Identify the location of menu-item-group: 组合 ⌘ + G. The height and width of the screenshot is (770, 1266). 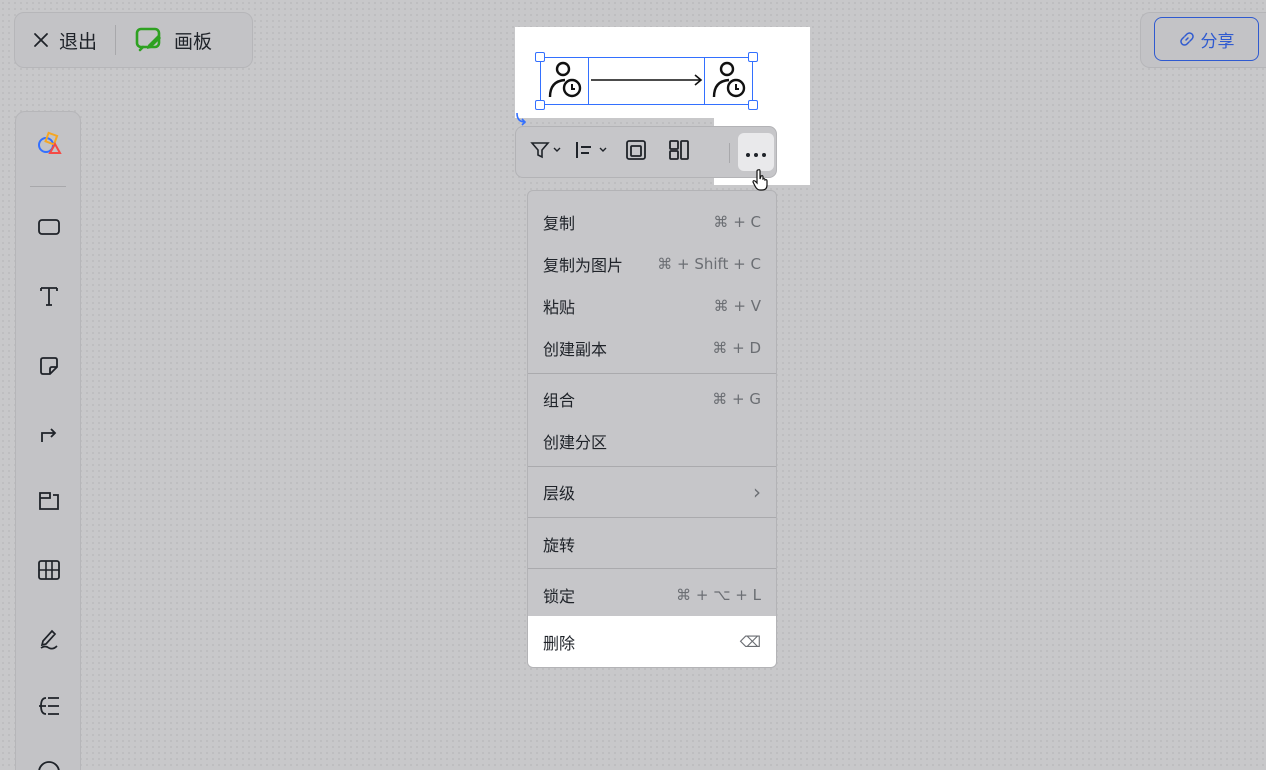
(652, 399).